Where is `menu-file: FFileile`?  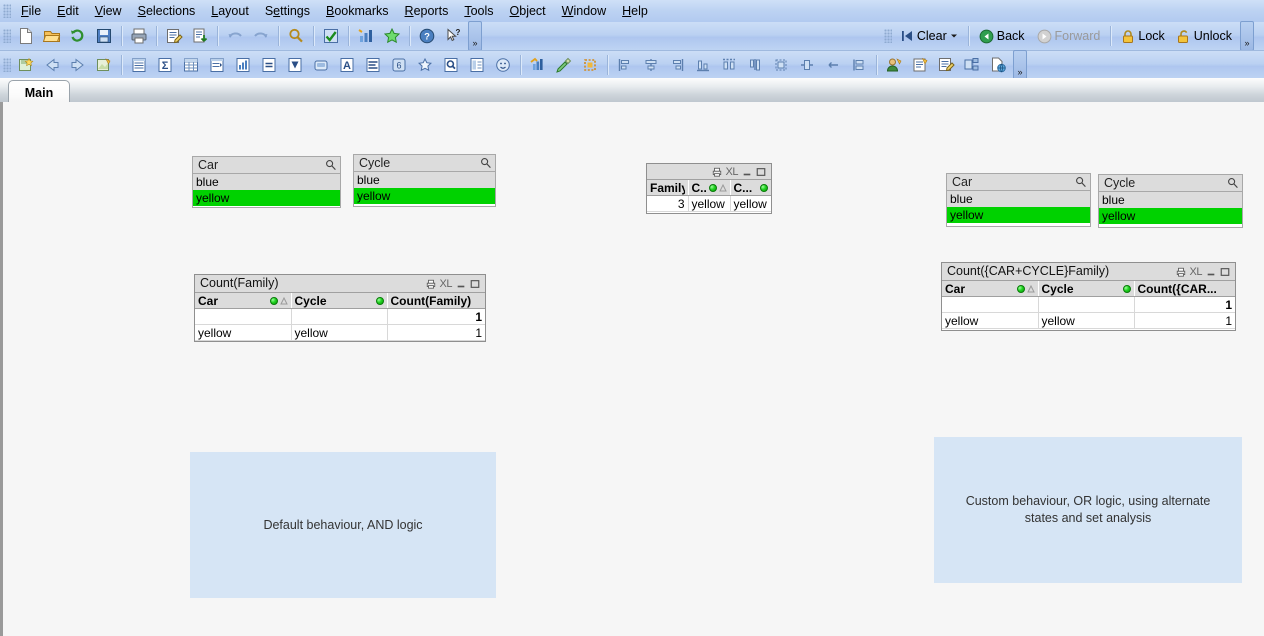
menu-file: FFileile is located at coordinates (31, 11).